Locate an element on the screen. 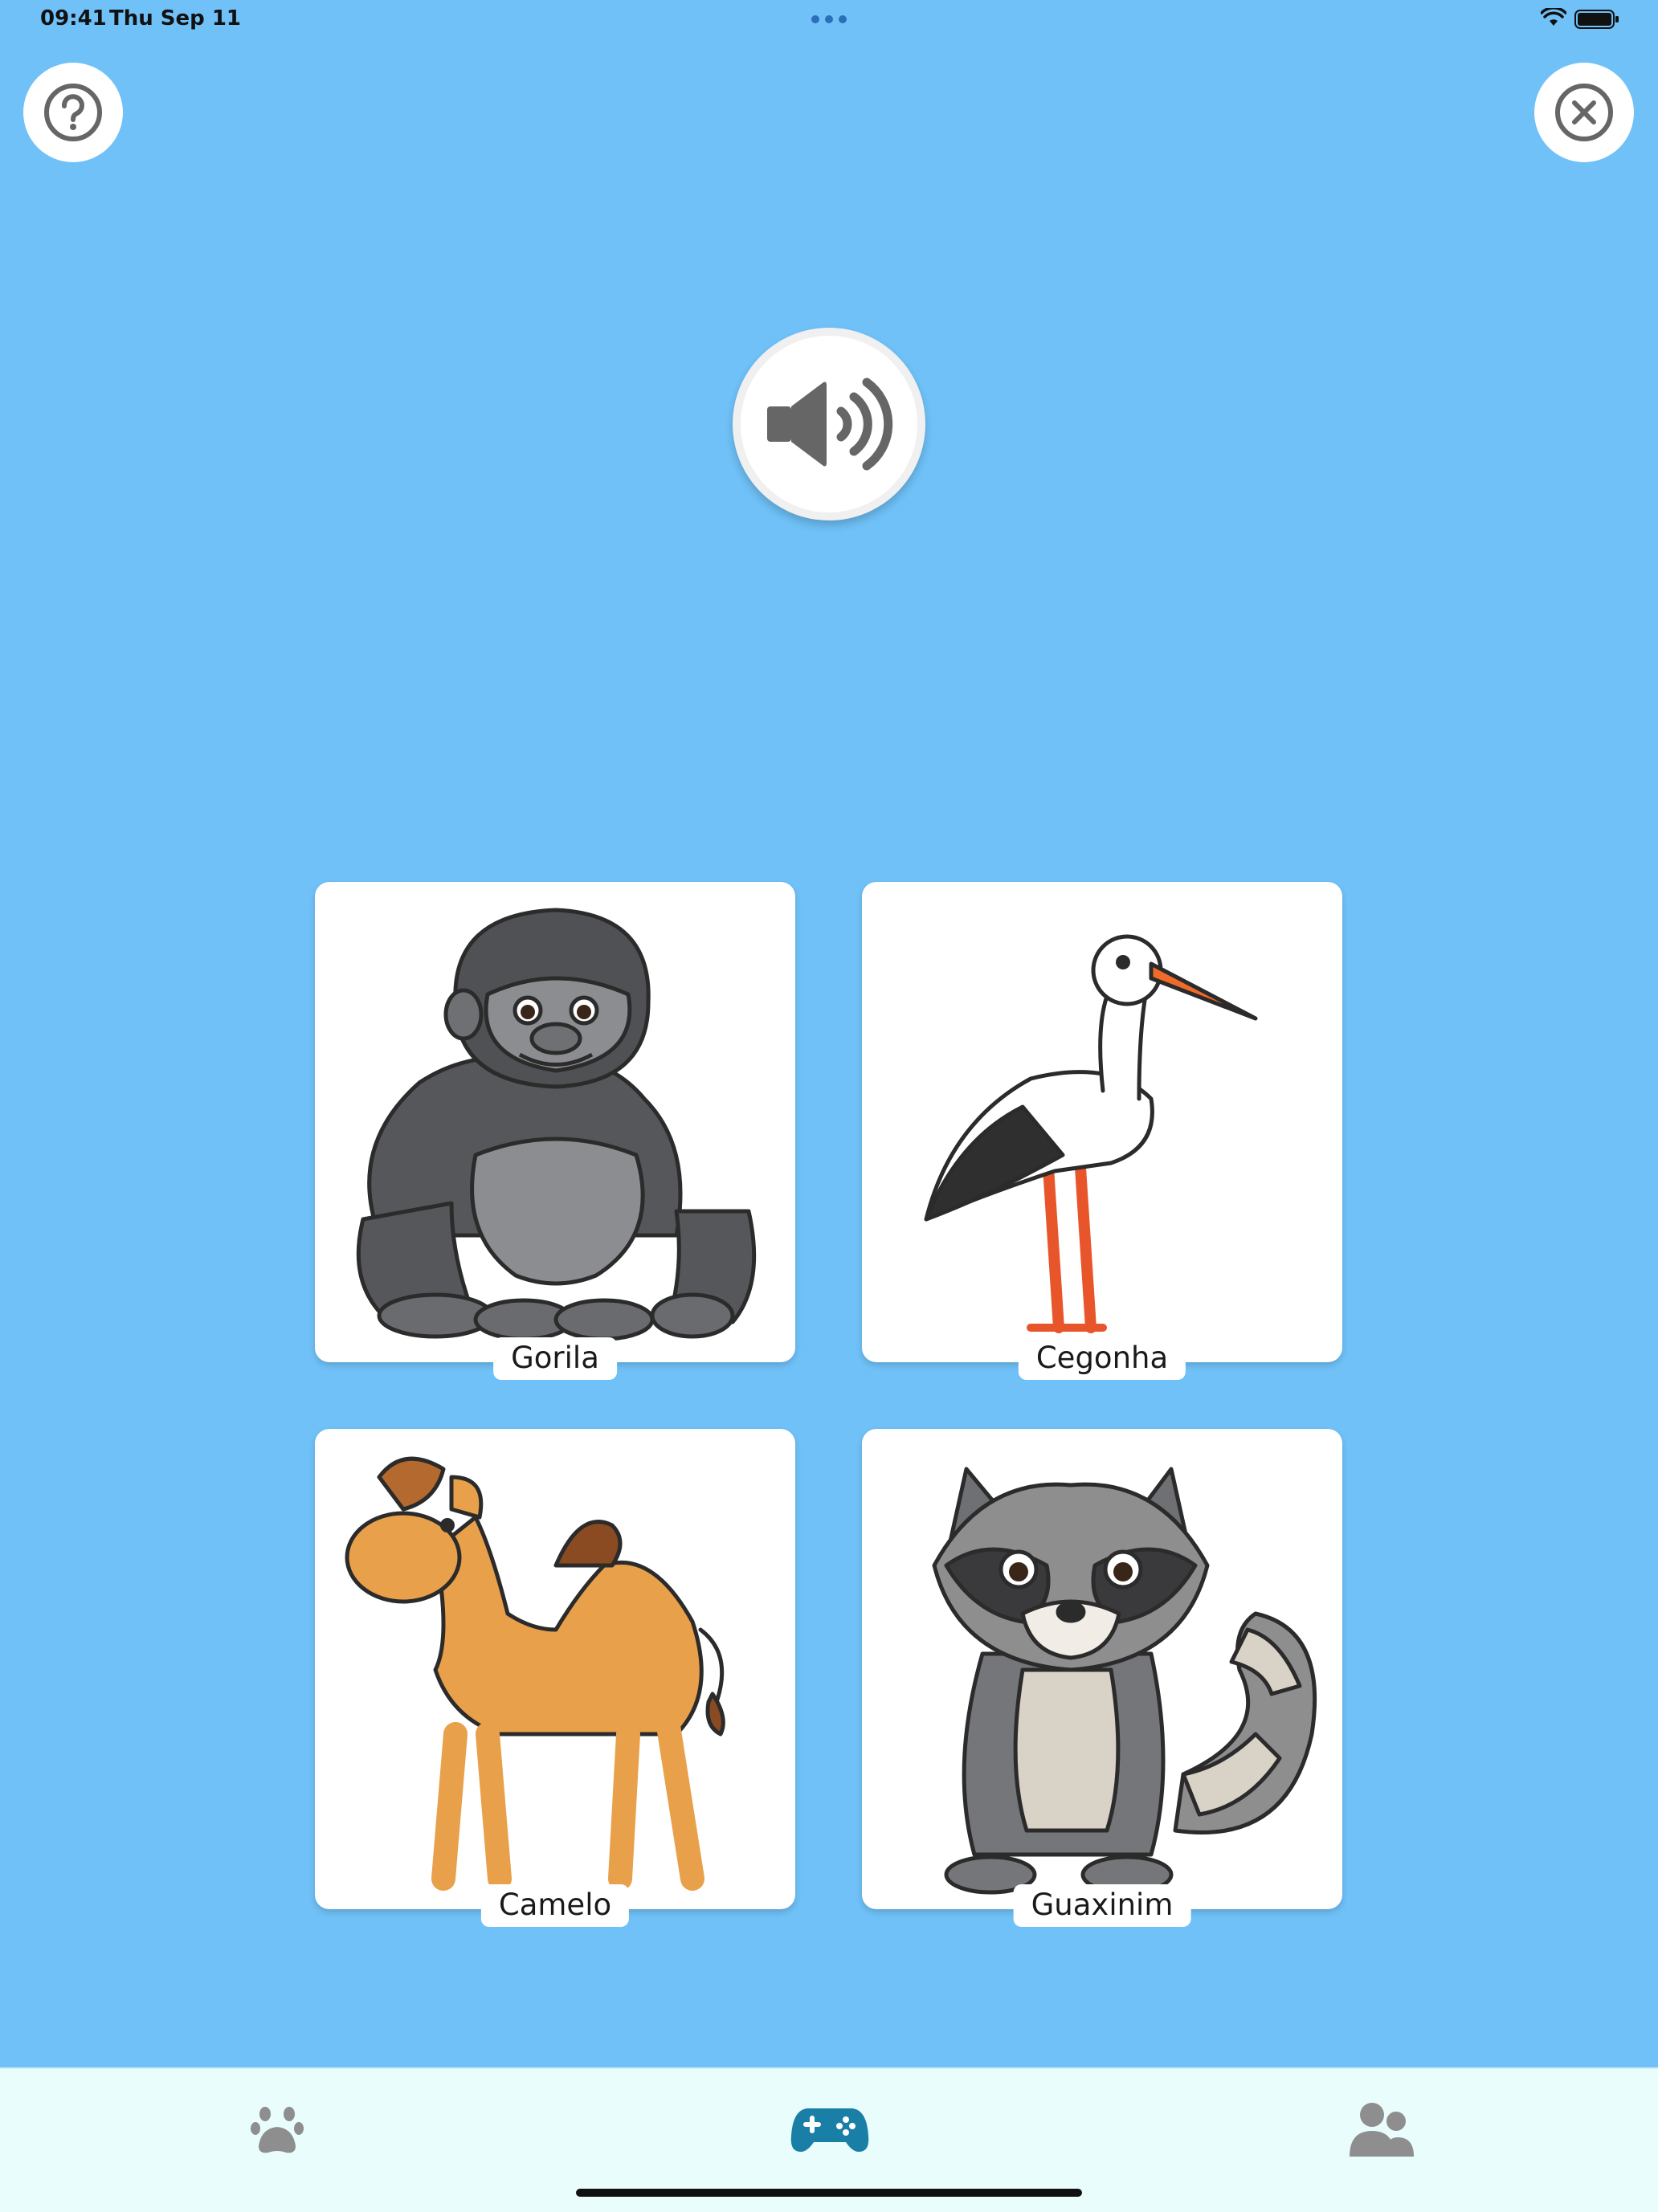 Image resolution: width=1658 pixels, height=2212 pixels. multitasking-dots-icon is located at coordinates (829, 19).